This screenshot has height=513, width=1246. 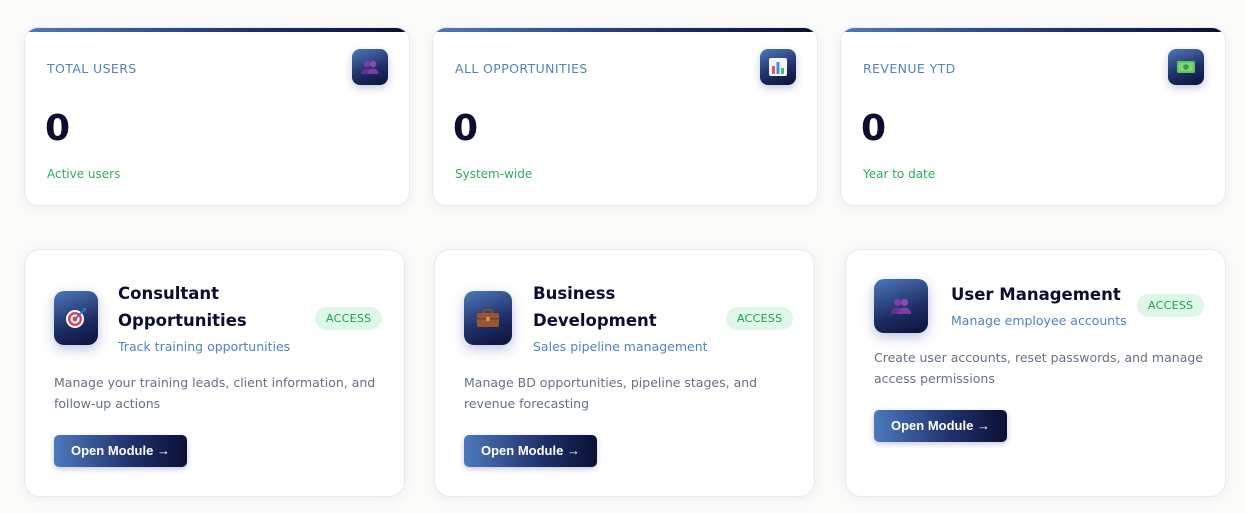 I want to click on stat-card-revenue-ytd: REVENUE YTD 0 Year to date, so click(x=1033, y=116).